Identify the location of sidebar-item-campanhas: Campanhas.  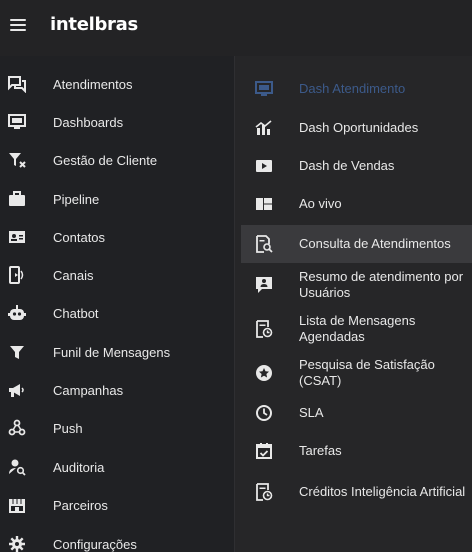
(117, 390).